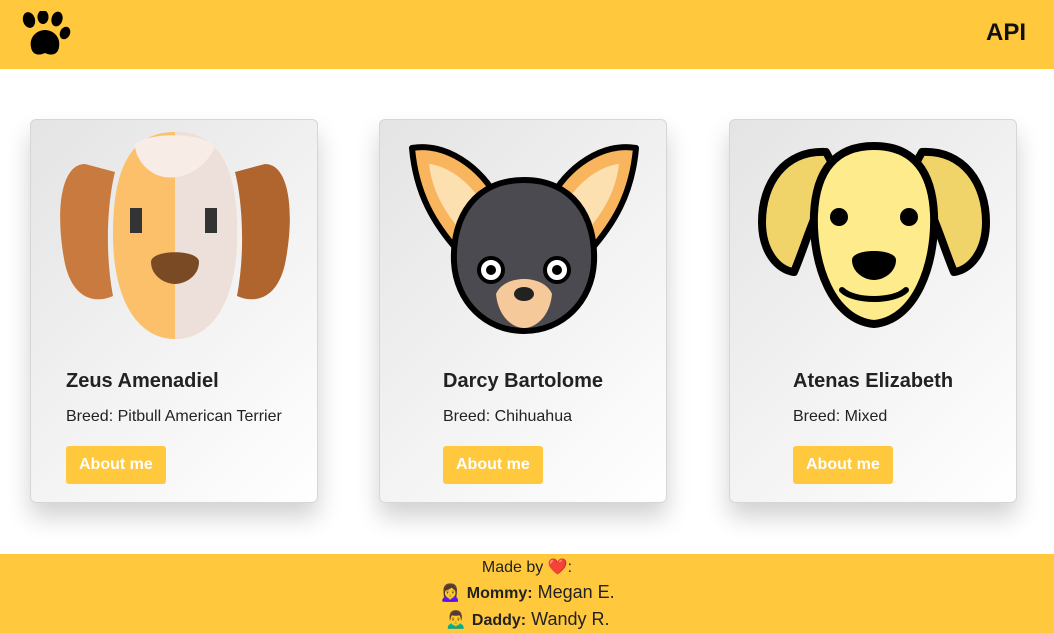 This screenshot has width=1054, height=633. I want to click on dog-name: Darcy Bartolome, so click(523, 381).